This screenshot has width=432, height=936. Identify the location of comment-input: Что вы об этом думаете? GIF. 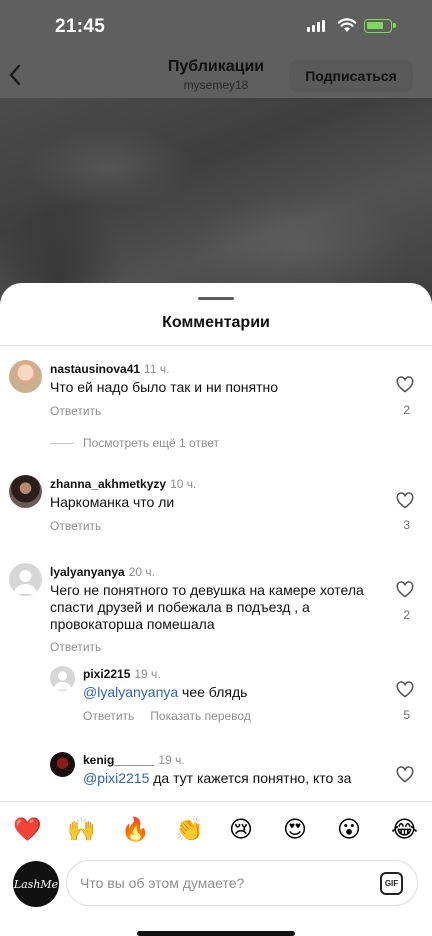
(242, 883).